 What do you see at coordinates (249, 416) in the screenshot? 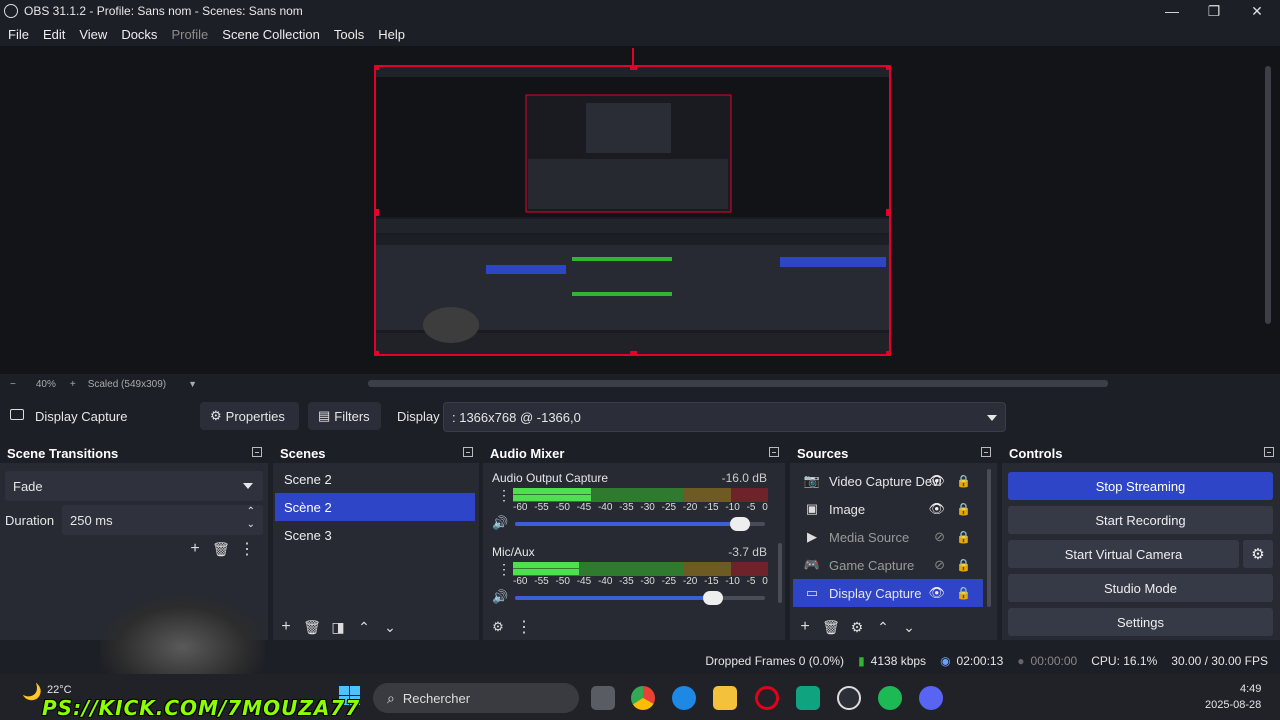
I see `properties-button: ⚙ Properties` at bounding box center [249, 416].